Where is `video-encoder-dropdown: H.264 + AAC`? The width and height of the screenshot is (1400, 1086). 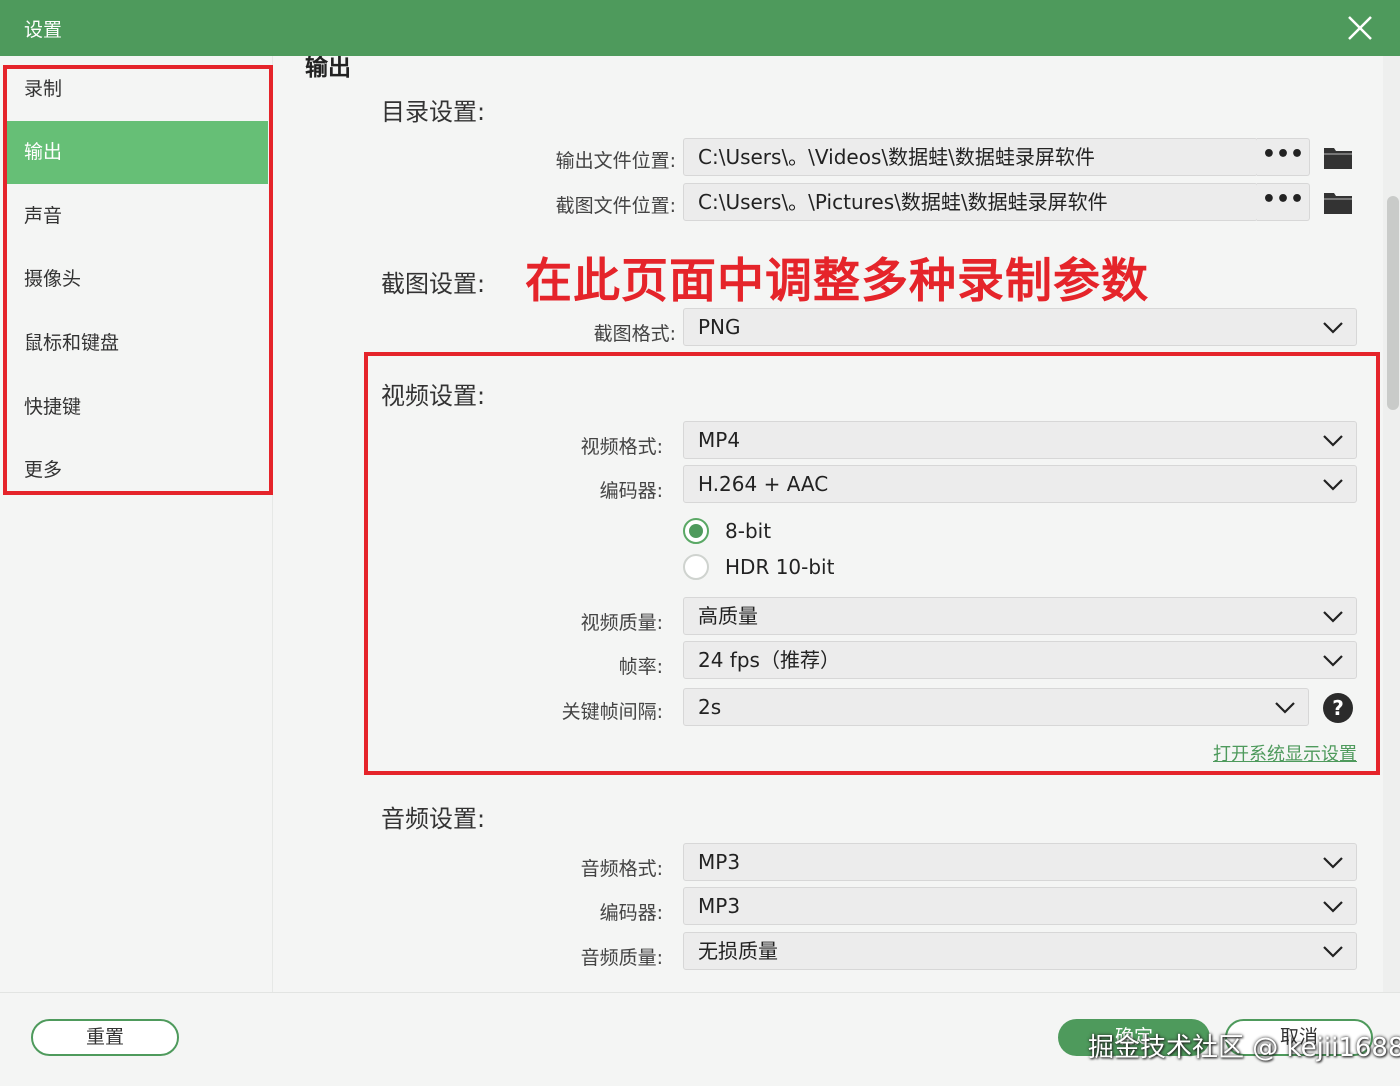 video-encoder-dropdown: H.264 + AAC is located at coordinates (1020, 484).